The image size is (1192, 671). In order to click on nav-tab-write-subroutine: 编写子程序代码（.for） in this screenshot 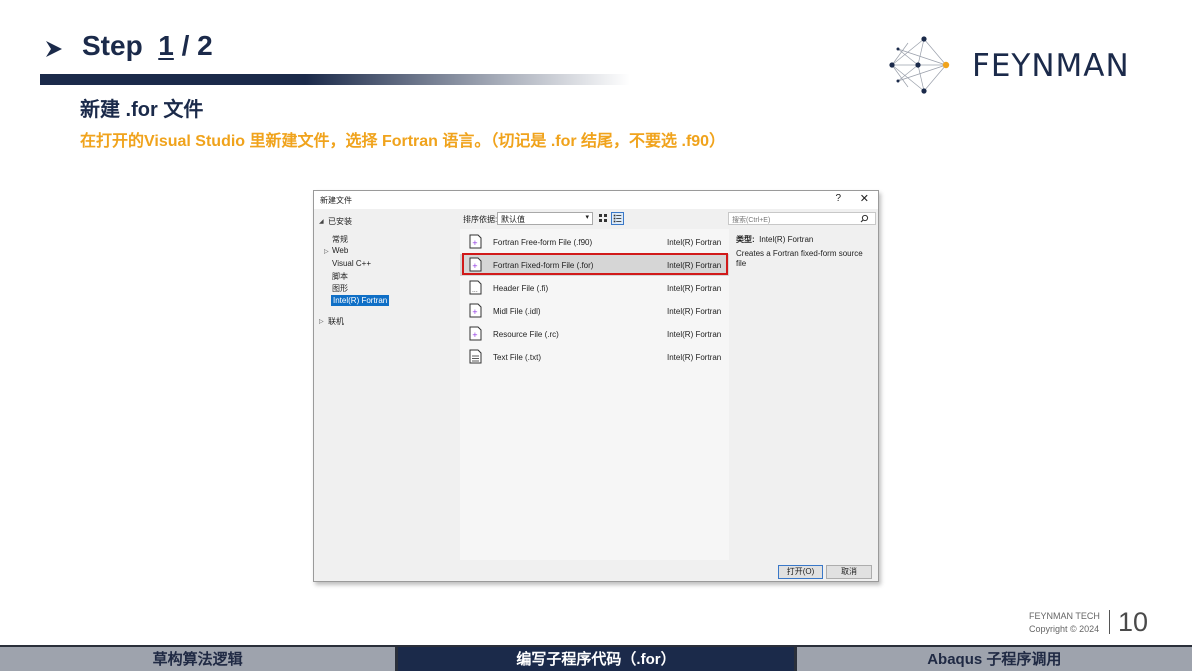, I will do `click(594, 659)`.